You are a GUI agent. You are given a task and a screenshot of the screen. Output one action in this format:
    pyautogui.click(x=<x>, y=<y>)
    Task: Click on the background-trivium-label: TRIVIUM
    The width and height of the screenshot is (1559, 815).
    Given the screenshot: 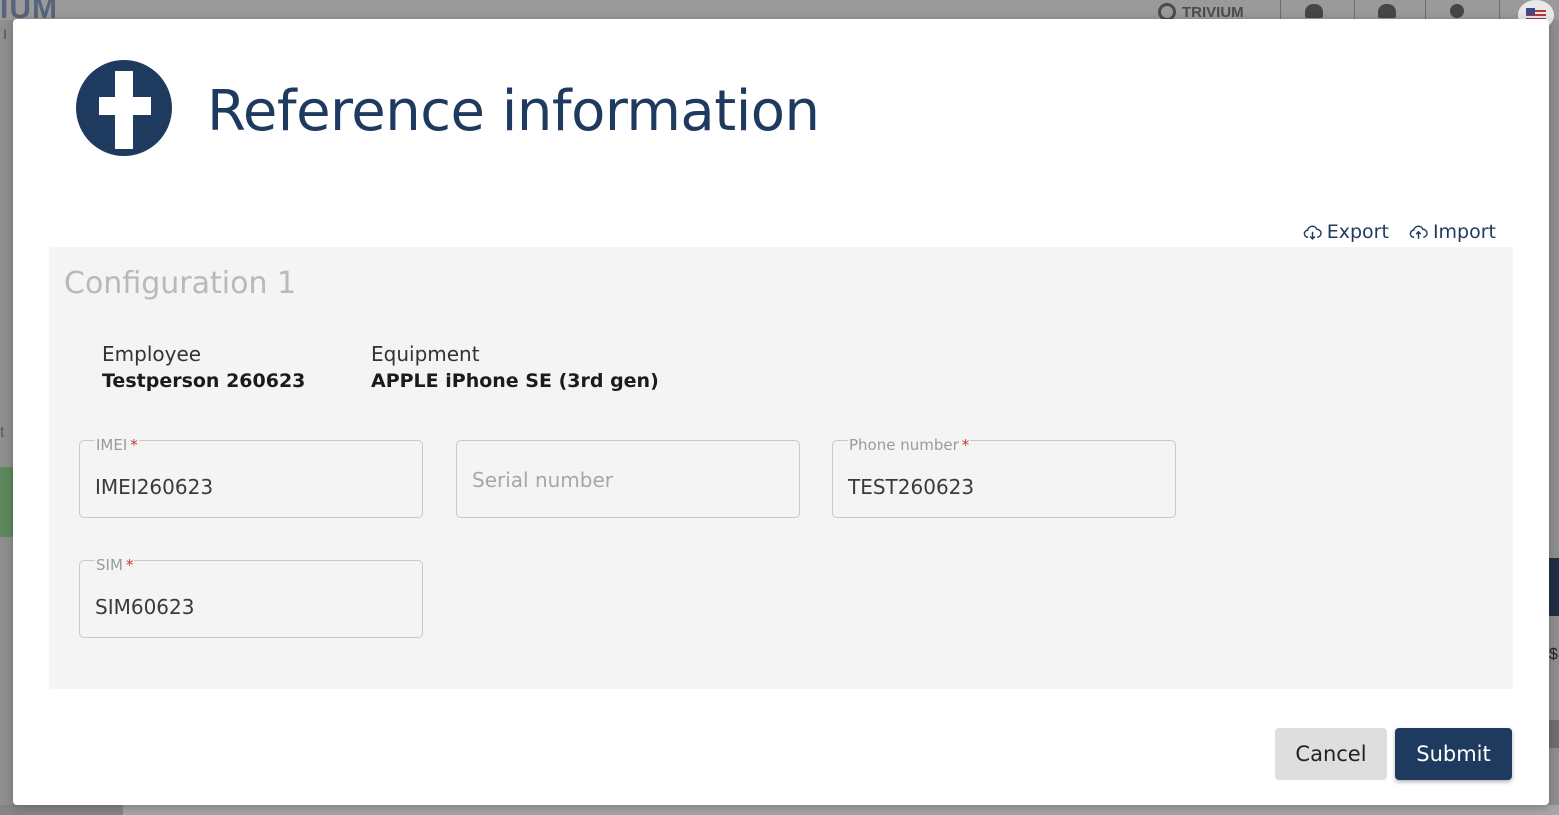 What is the action you would take?
    pyautogui.click(x=1213, y=12)
    